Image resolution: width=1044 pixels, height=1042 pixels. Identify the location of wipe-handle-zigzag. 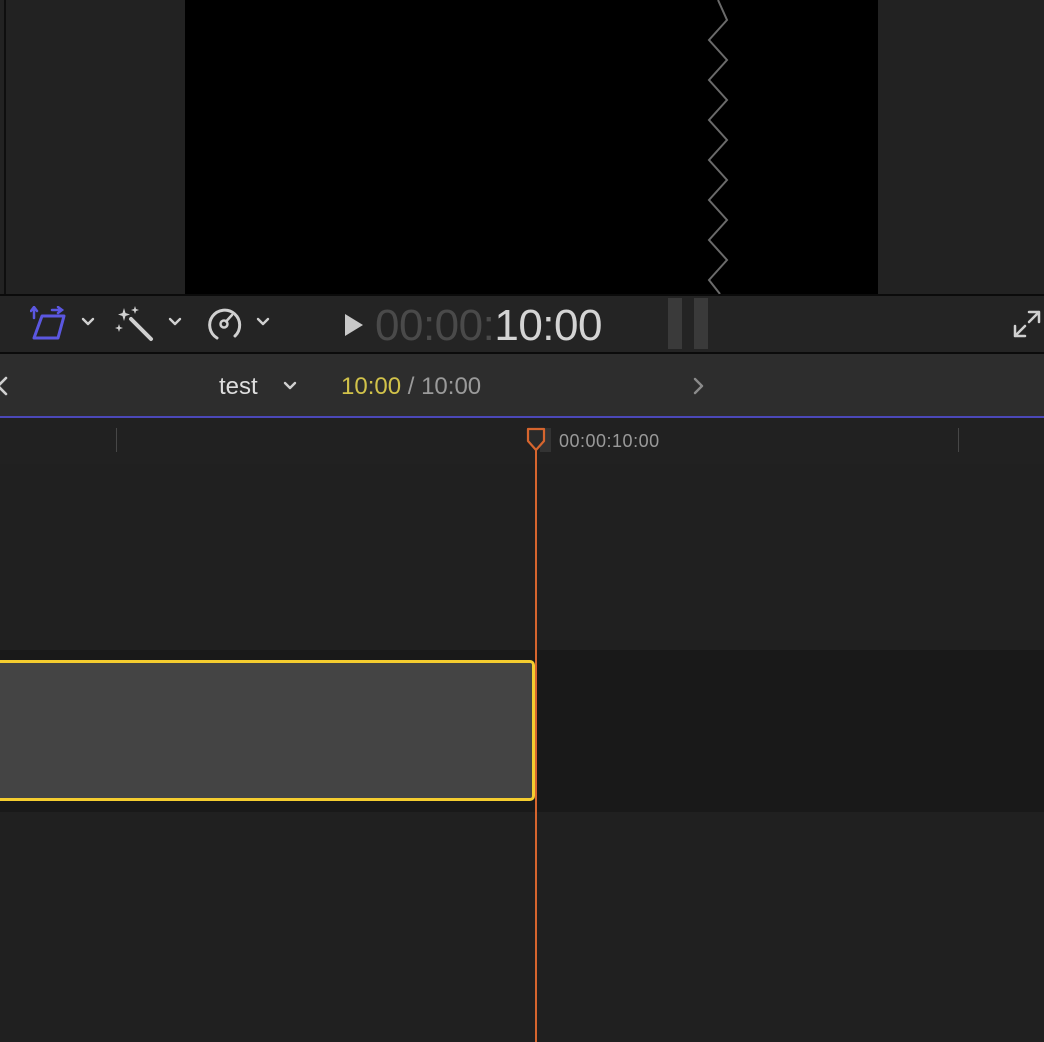
(720, 147).